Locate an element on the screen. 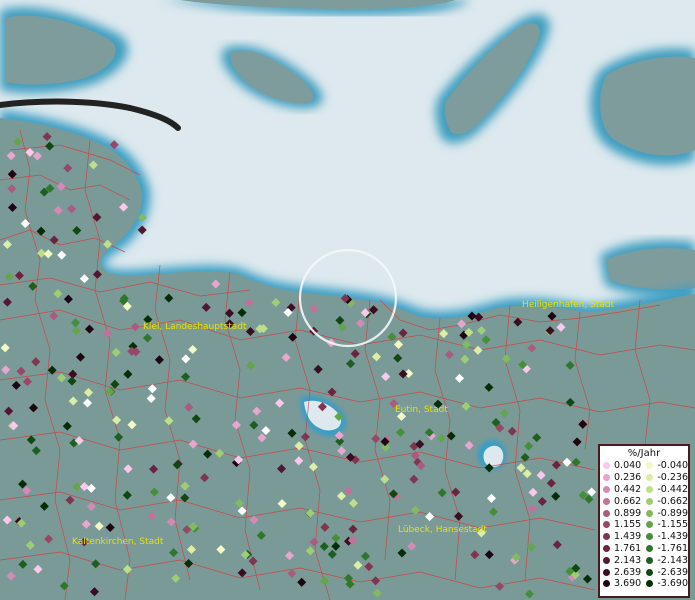 Image resolution: width=695 pixels, height=600 pixels. legend-entry-negative: -0.899 is located at coordinates (665, 513).